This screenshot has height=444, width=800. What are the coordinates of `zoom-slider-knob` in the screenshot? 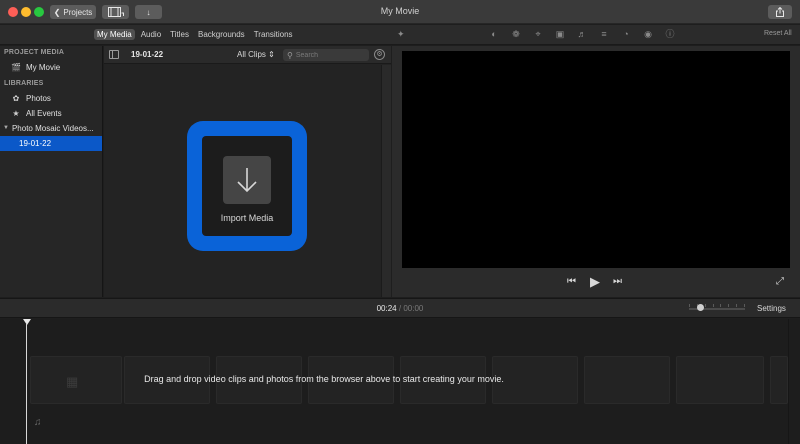 It's located at (700, 307).